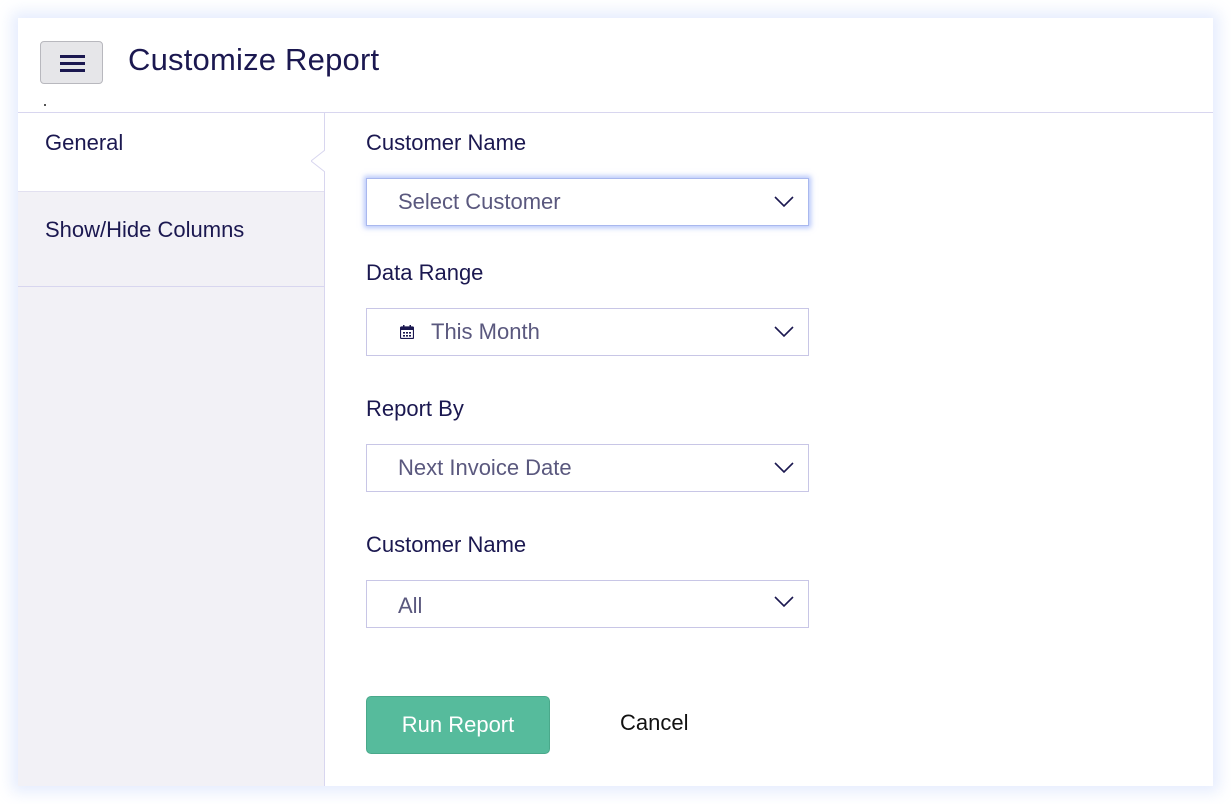 Image resolution: width=1231 pixels, height=804 pixels. Describe the element at coordinates (171, 152) in the screenshot. I see `sidebar-item-general: General` at that location.